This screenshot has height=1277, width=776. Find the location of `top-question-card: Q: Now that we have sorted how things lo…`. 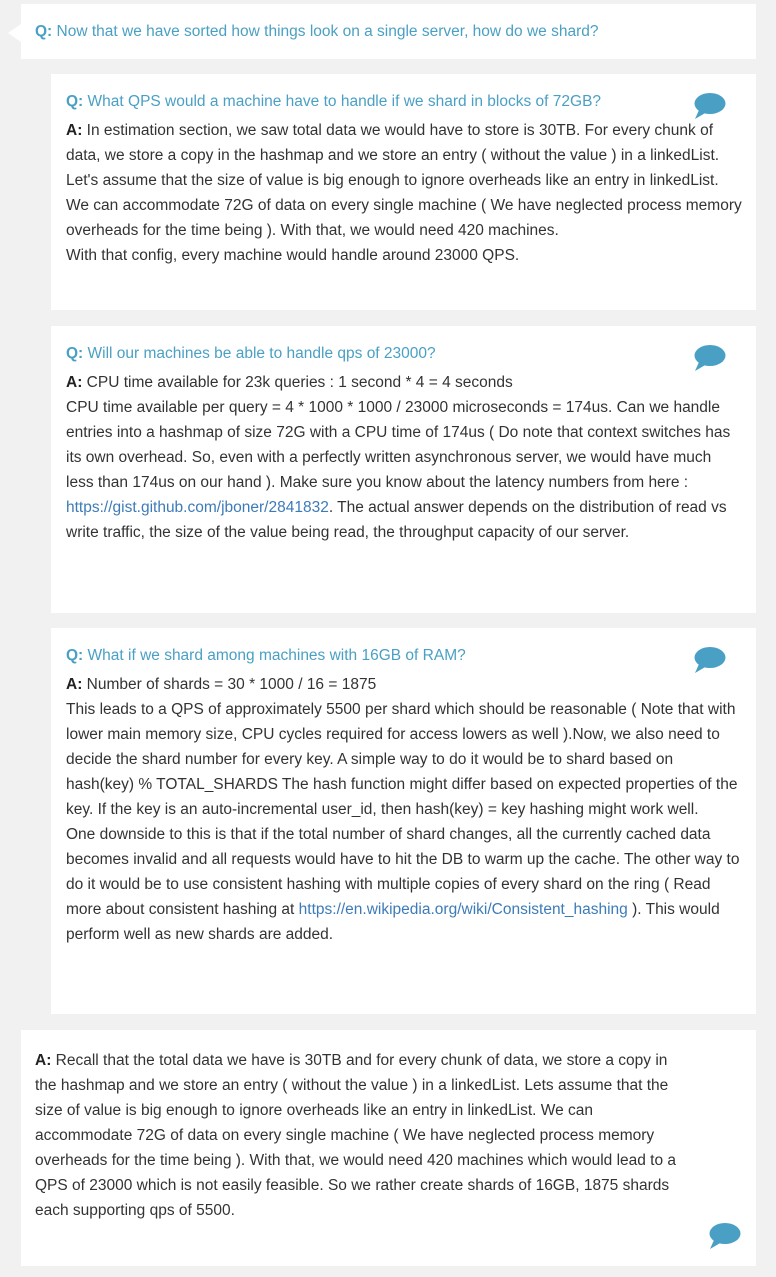

top-question-card: Q: Now that we have sorted how things lo… is located at coordinates (382, 31).